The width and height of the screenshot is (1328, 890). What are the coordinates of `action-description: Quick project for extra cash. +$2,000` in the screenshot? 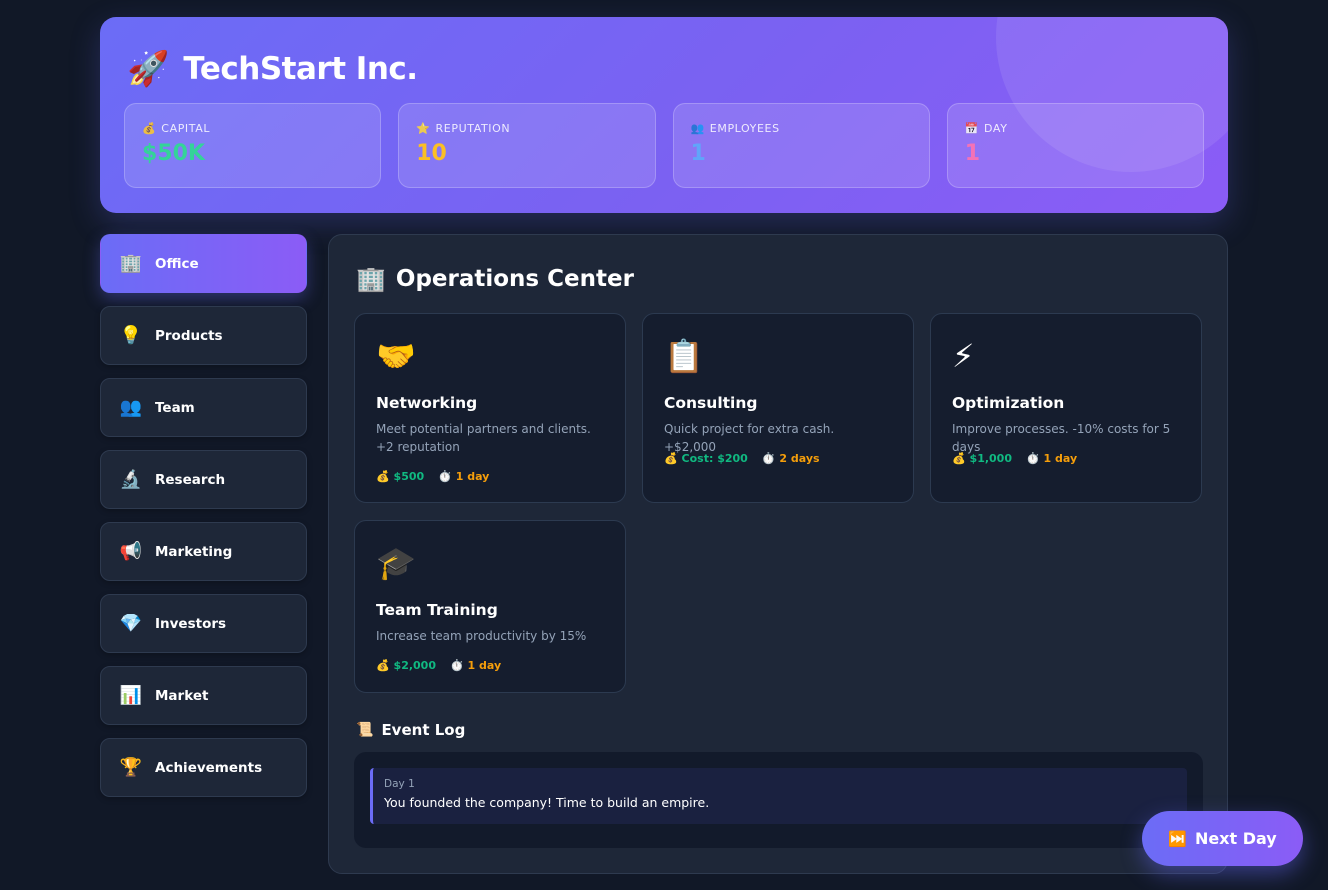 It's located at (749, 438).